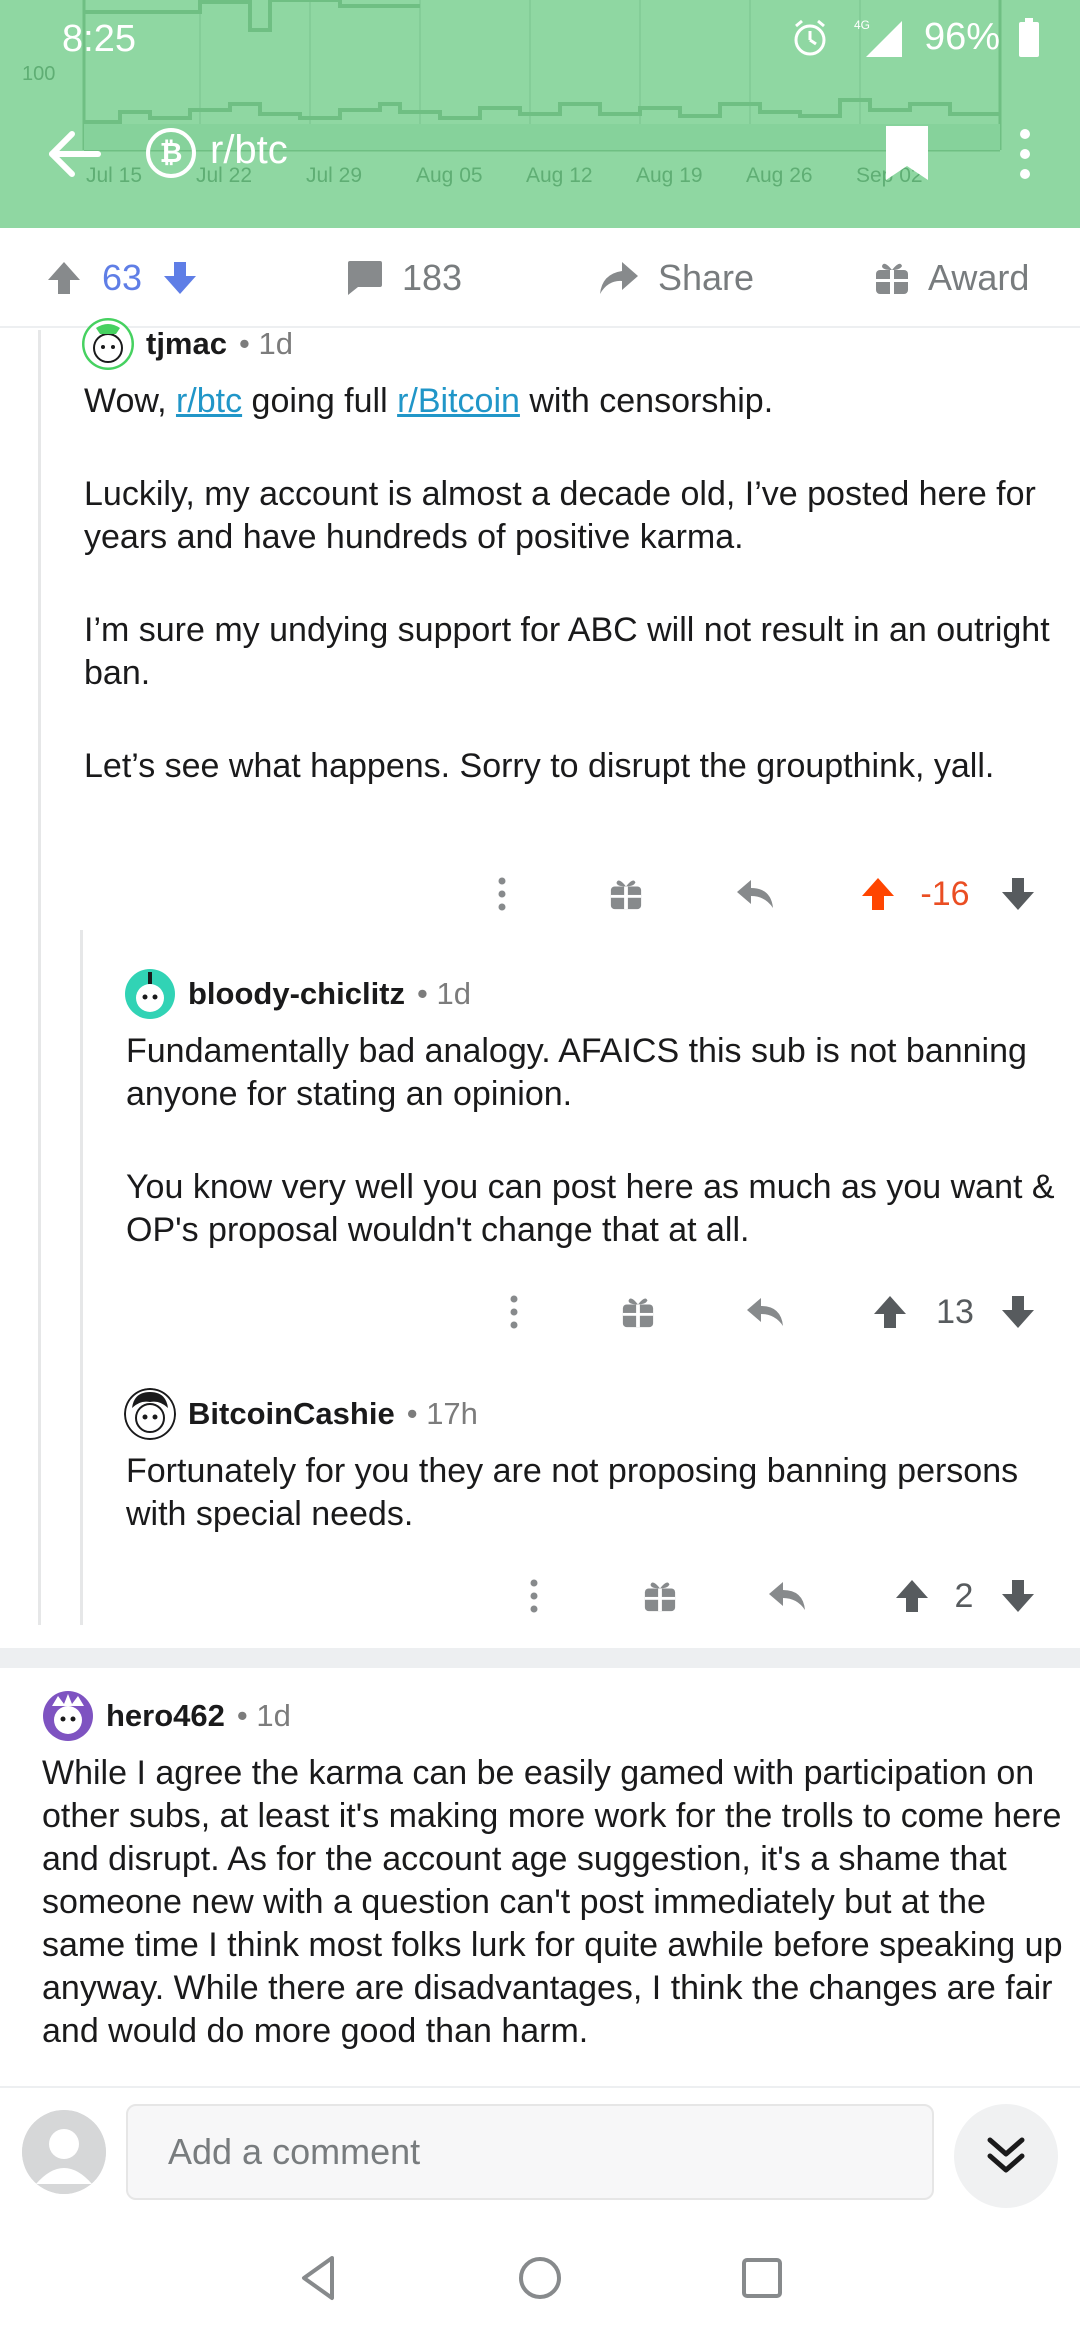 The height and width of the screenshot is (2340, 1080). Describe the element at coordinates (810, 37) in the screenshot. I see `alarm-icon` at that location.